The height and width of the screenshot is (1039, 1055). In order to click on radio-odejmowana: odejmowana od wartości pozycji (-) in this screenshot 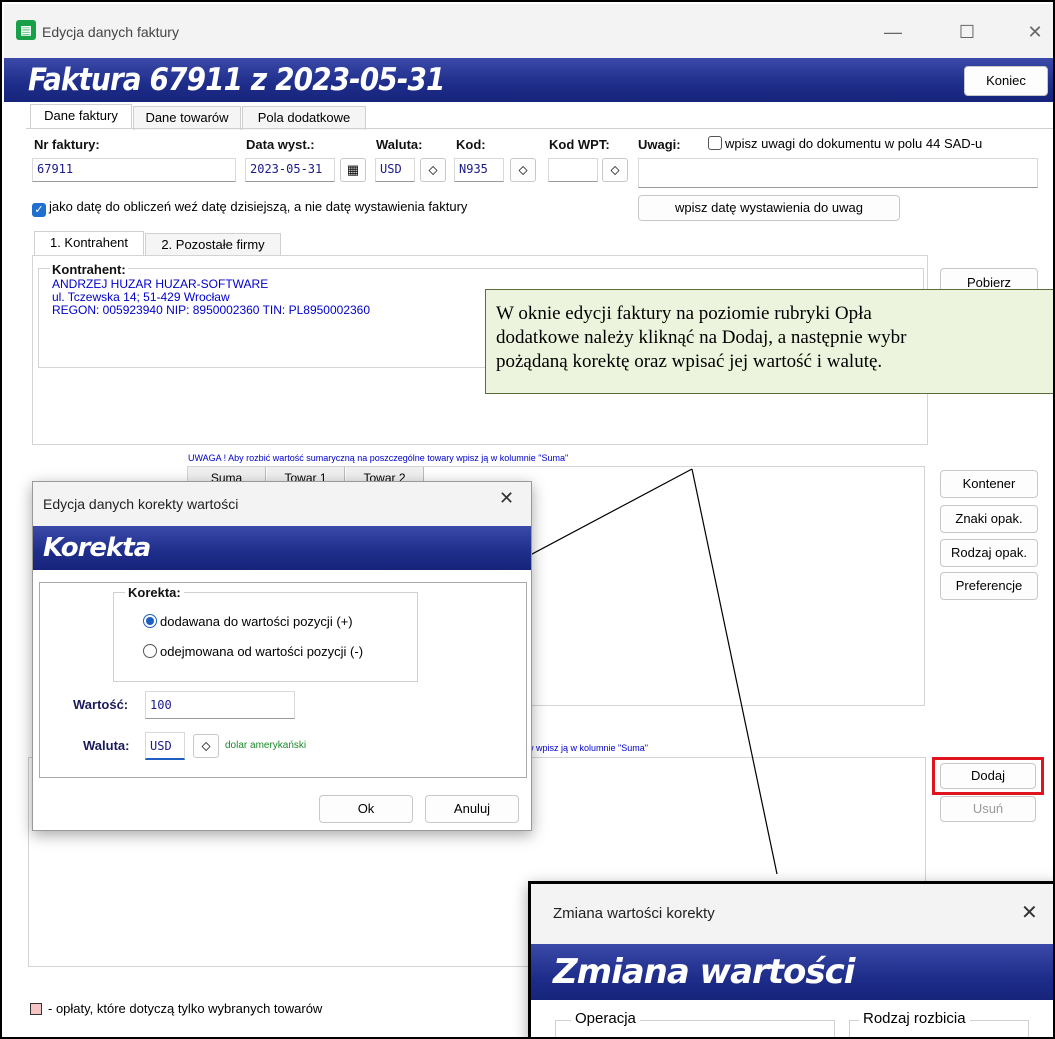, I will do `click(253, 651)`.